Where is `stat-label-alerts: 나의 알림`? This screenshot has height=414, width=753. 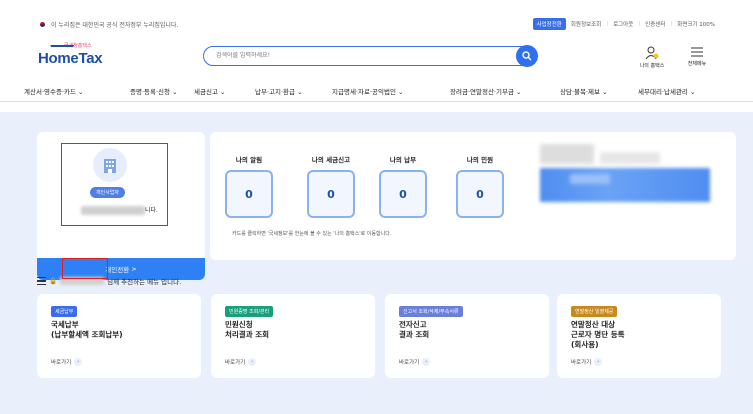
stat-label-alerts: 나의 알림 is located at coordinates (249, 160).